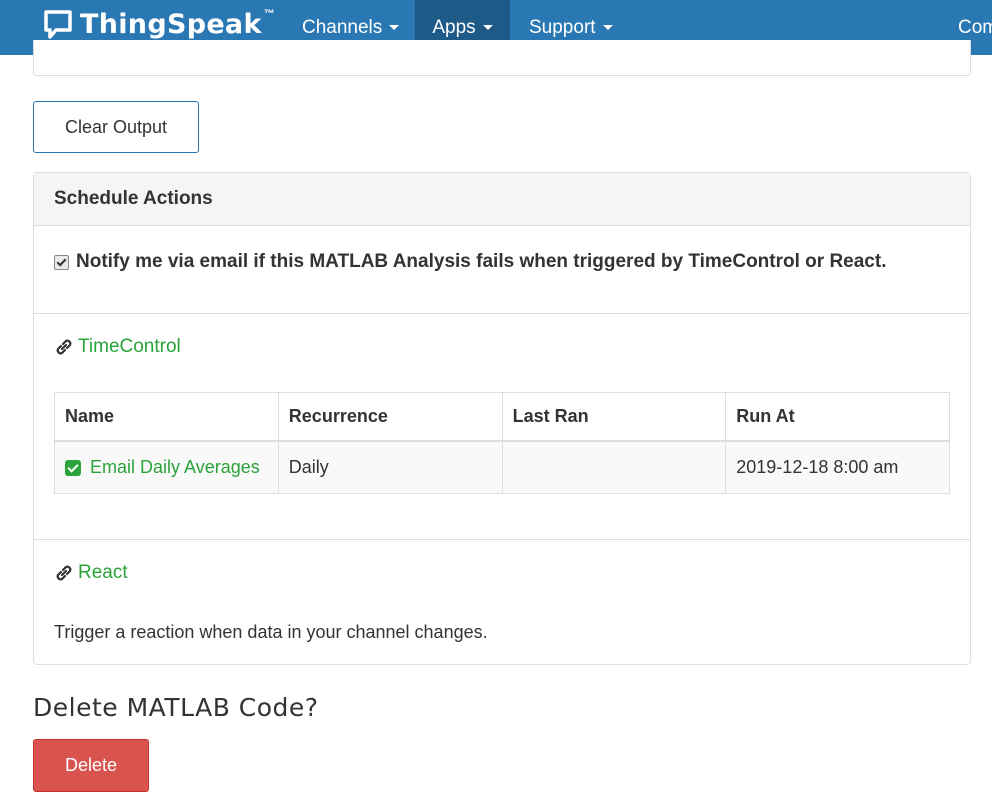 This screenshot has height=812, width=992. What do you see at coordinates (73, 467) in the screenshot?
I see `check-square-icon` at bounding box center [73, 467].